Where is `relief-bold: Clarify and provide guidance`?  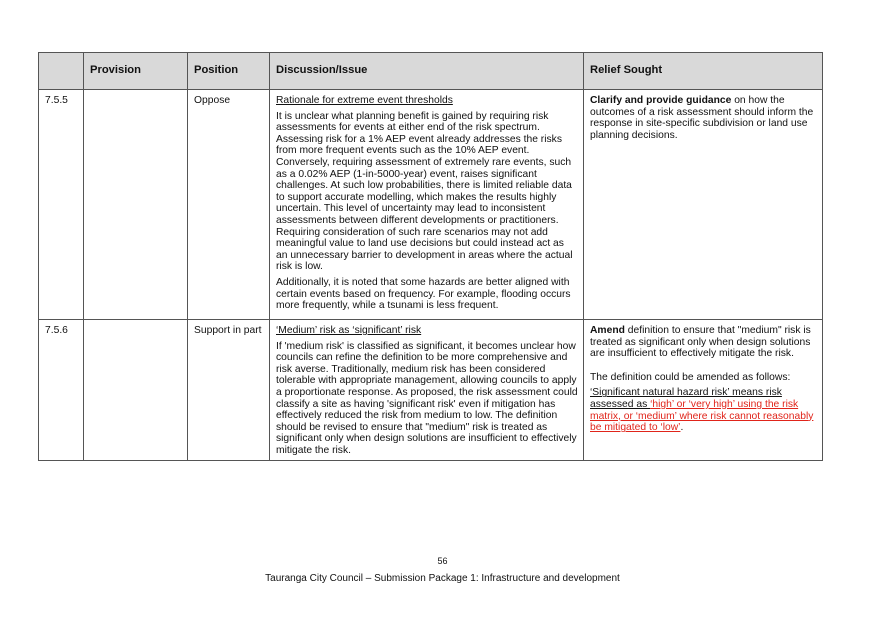
relief-bold: Clarify and provide guidance is located at coordinates (661, 100).